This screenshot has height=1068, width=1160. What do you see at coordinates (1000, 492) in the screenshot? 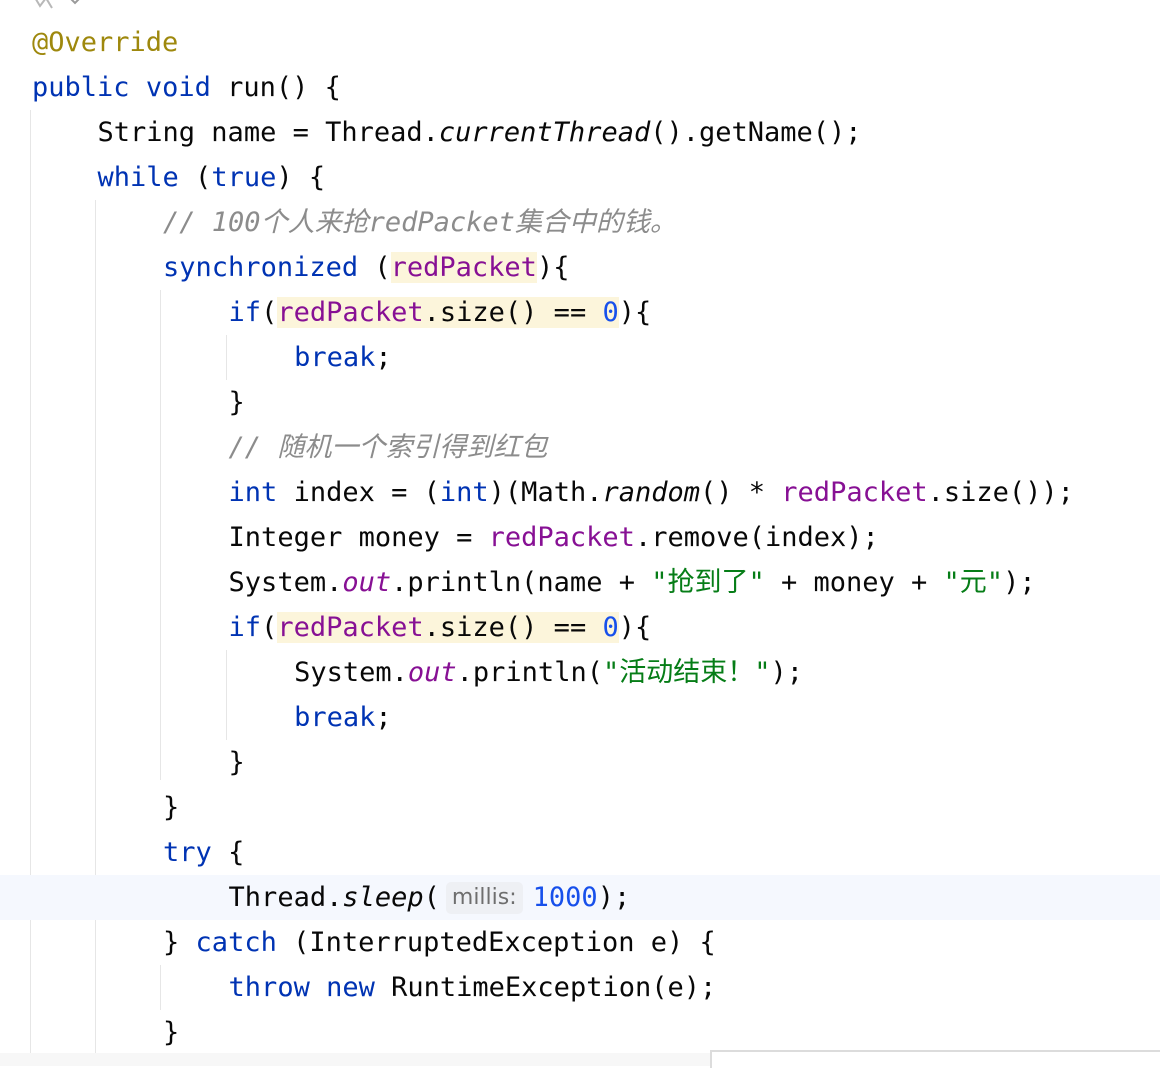
I see `code-token: .size());` at bounding box center [1000, 492].